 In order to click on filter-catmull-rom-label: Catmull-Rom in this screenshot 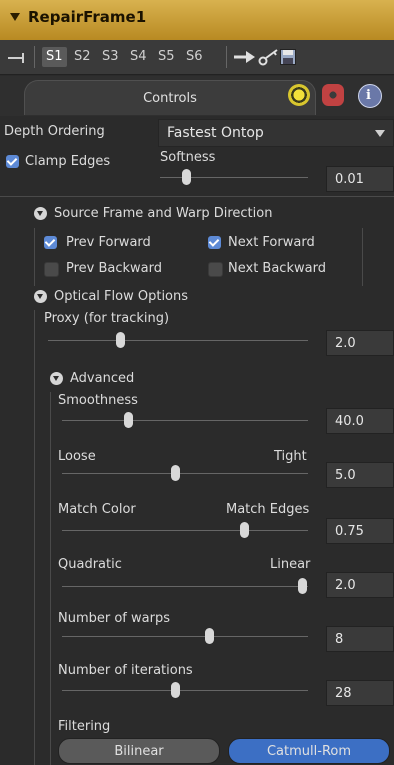, I will do `click(309, 751)`.